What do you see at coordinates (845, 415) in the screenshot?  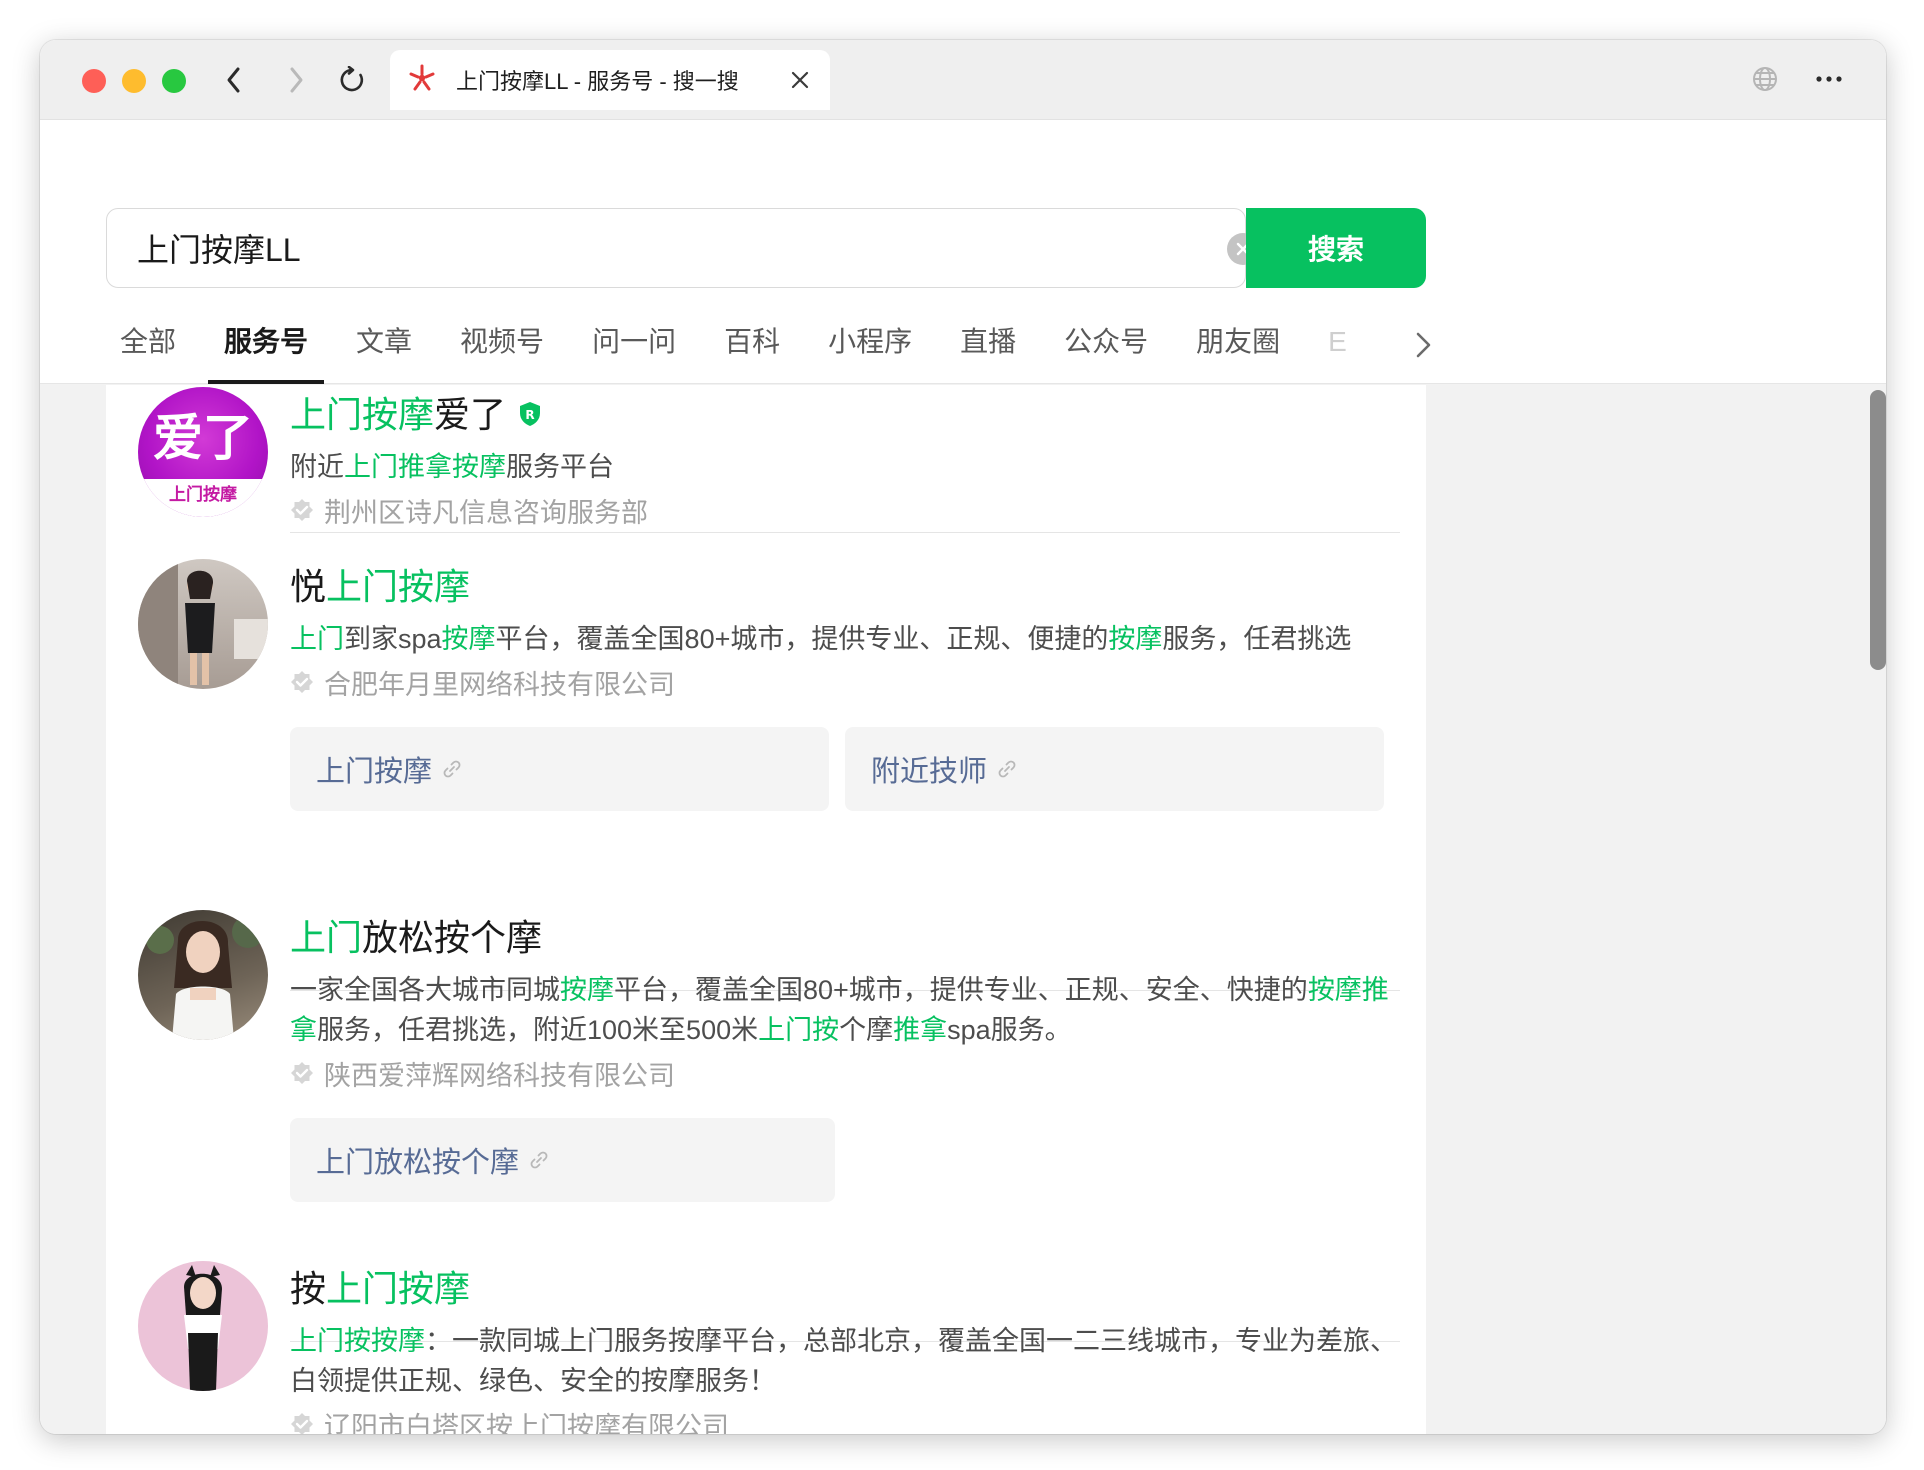 I see `result-title: 上门按摩 爱了 R` at bounding box center [845, 415].